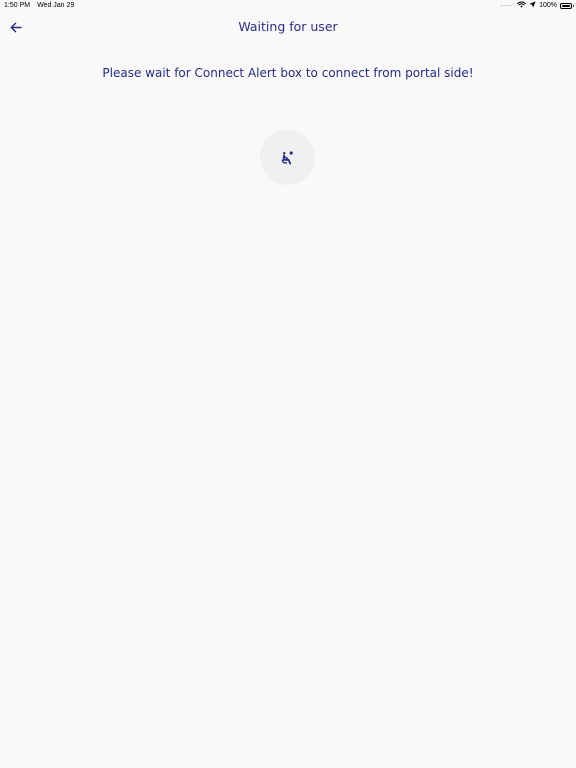  I want to click on location-arrow-icon, so click(532, 5).